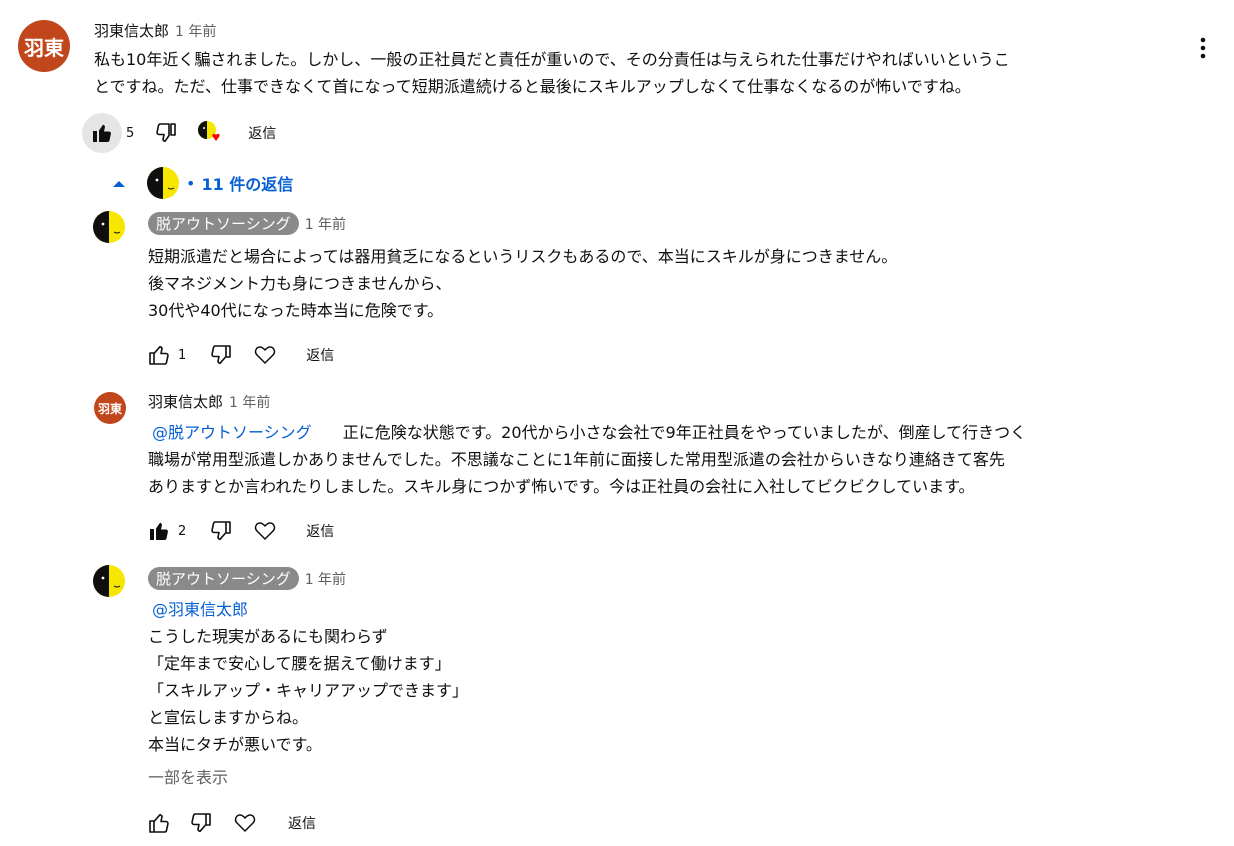 This screenshot has width=1234, height=846. I want to click on like-count: 2, so click(182, 531).